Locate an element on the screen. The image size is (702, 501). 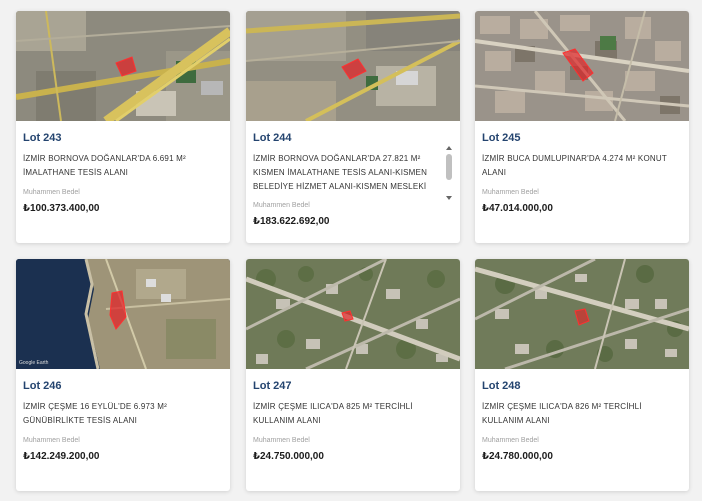
lot-number: Lot 248 is located at coordinates (582, 386).